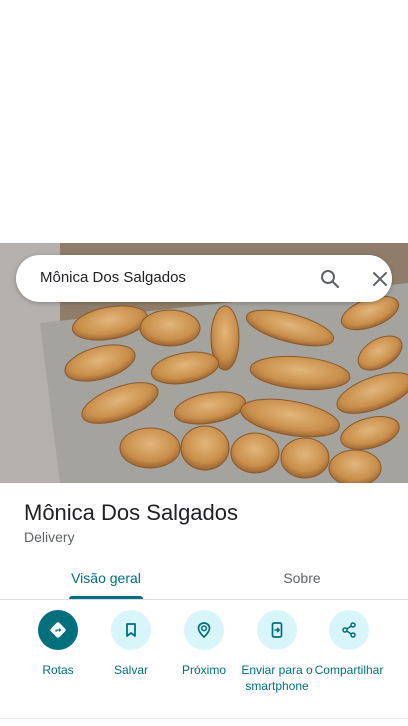 Image resolution: width=408 pixels, height=726 pixels. I want to click on nearby-button: Próximo, so click(204, 644).